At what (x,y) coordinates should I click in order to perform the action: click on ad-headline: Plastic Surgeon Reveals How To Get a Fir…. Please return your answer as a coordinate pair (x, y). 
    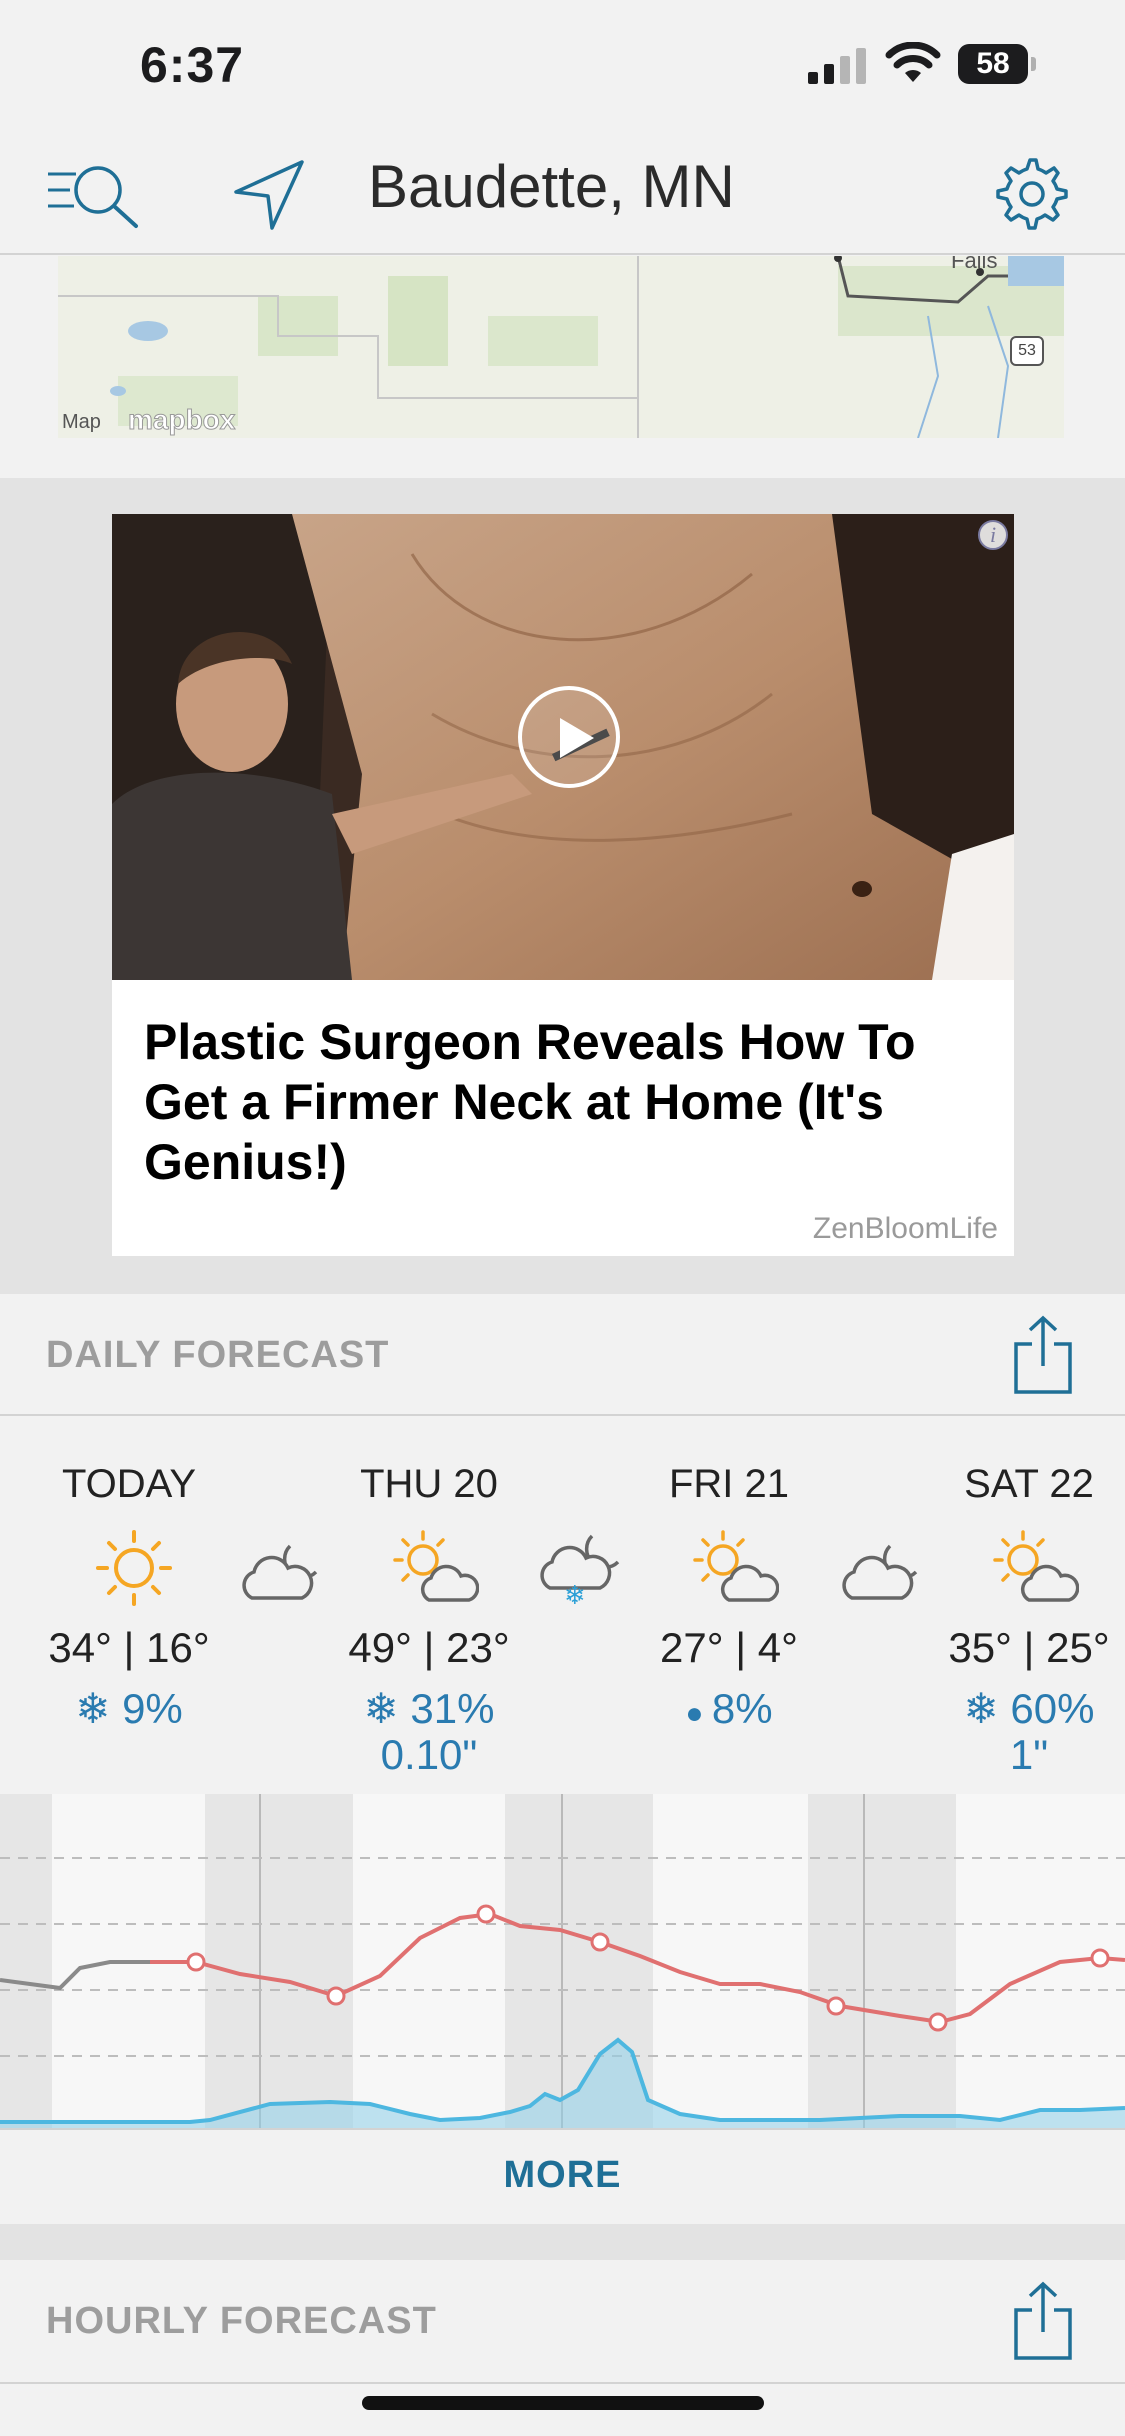
    Looking at the image, I should click on (564, 1102).